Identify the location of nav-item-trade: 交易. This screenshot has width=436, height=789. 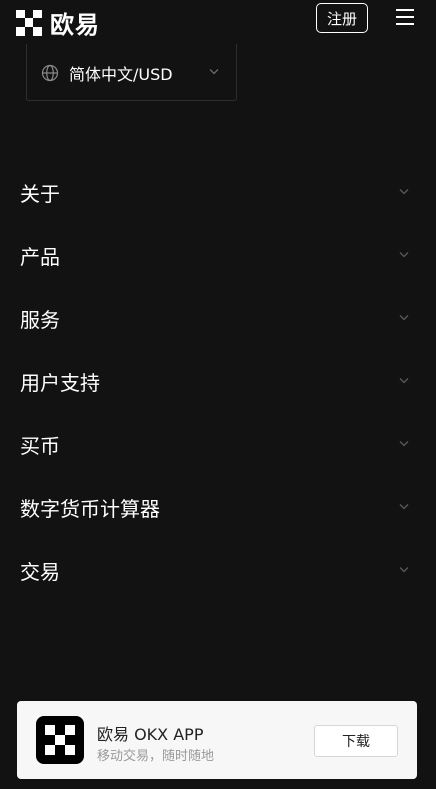
(218, 569).